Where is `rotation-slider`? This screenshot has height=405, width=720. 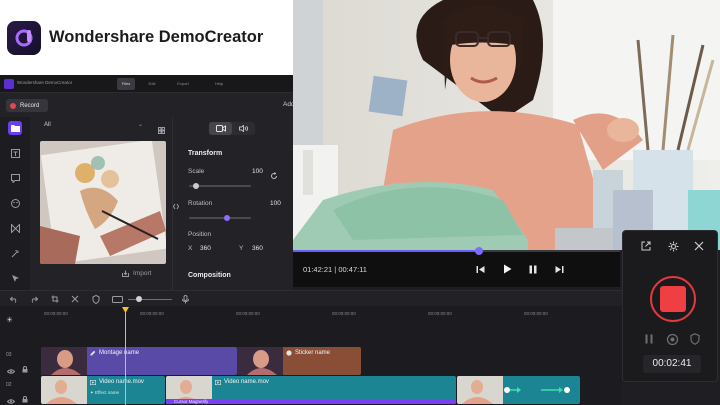
rotation-slider is located at coordinates (220, 218).